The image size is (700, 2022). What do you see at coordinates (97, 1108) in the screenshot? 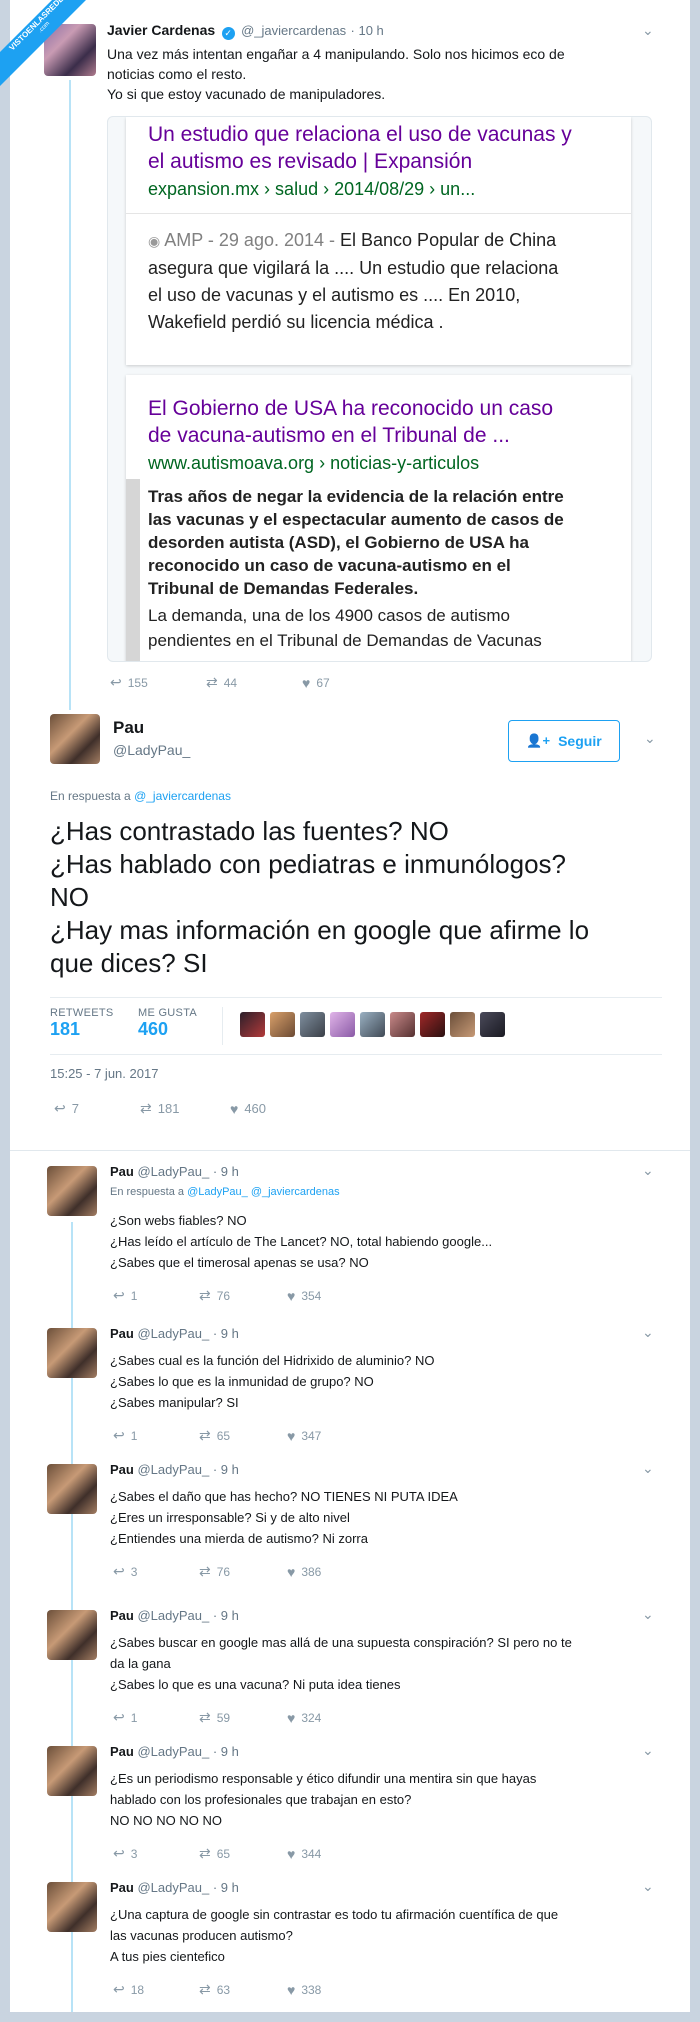
I see `reply-button: ↩ 7` at bounding box center [97, 1108].